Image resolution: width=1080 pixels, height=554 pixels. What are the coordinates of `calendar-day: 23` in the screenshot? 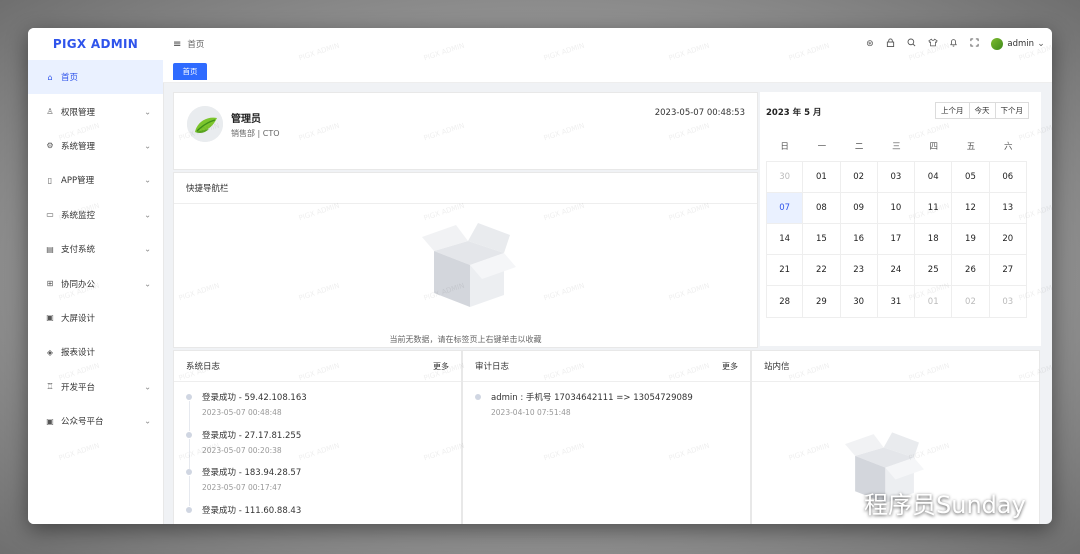 It's located at (859, 271).